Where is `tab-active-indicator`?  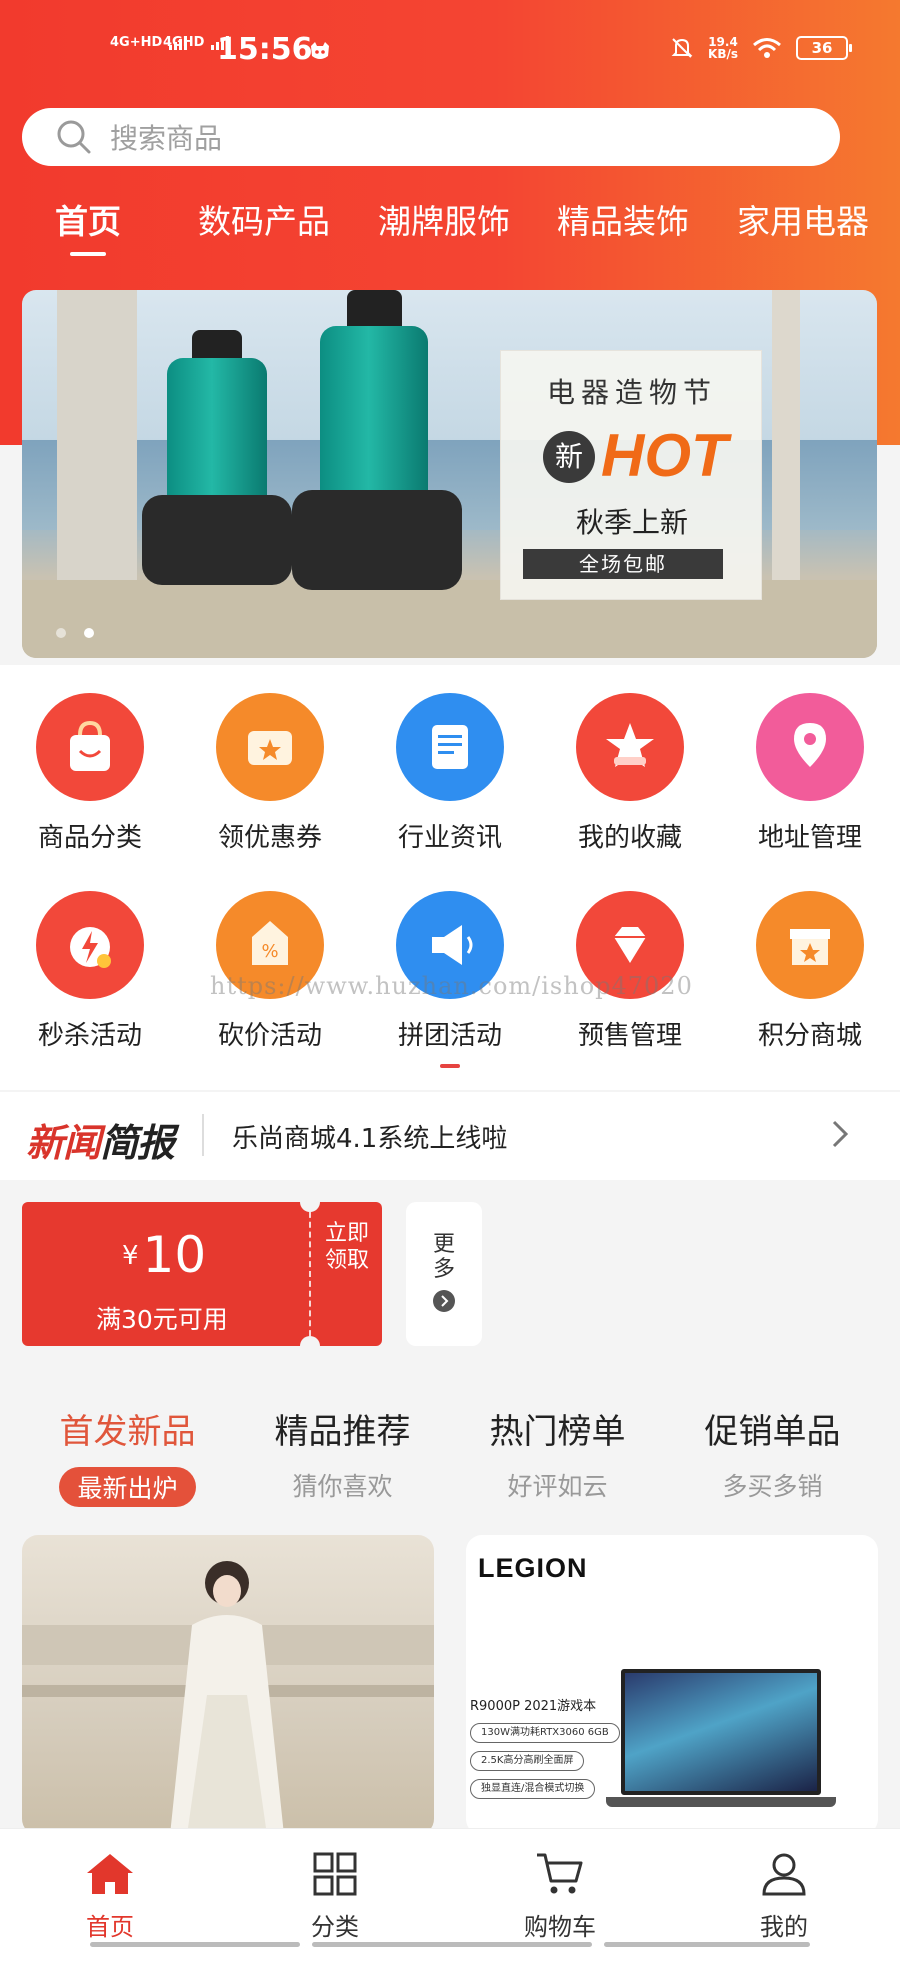 tab-active-indicator is located at coordinates (88, 254).